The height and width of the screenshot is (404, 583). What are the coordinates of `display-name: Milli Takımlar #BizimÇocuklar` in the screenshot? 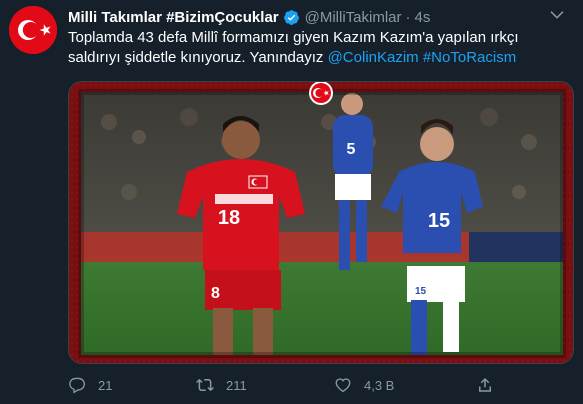 It's located at (173, 17).